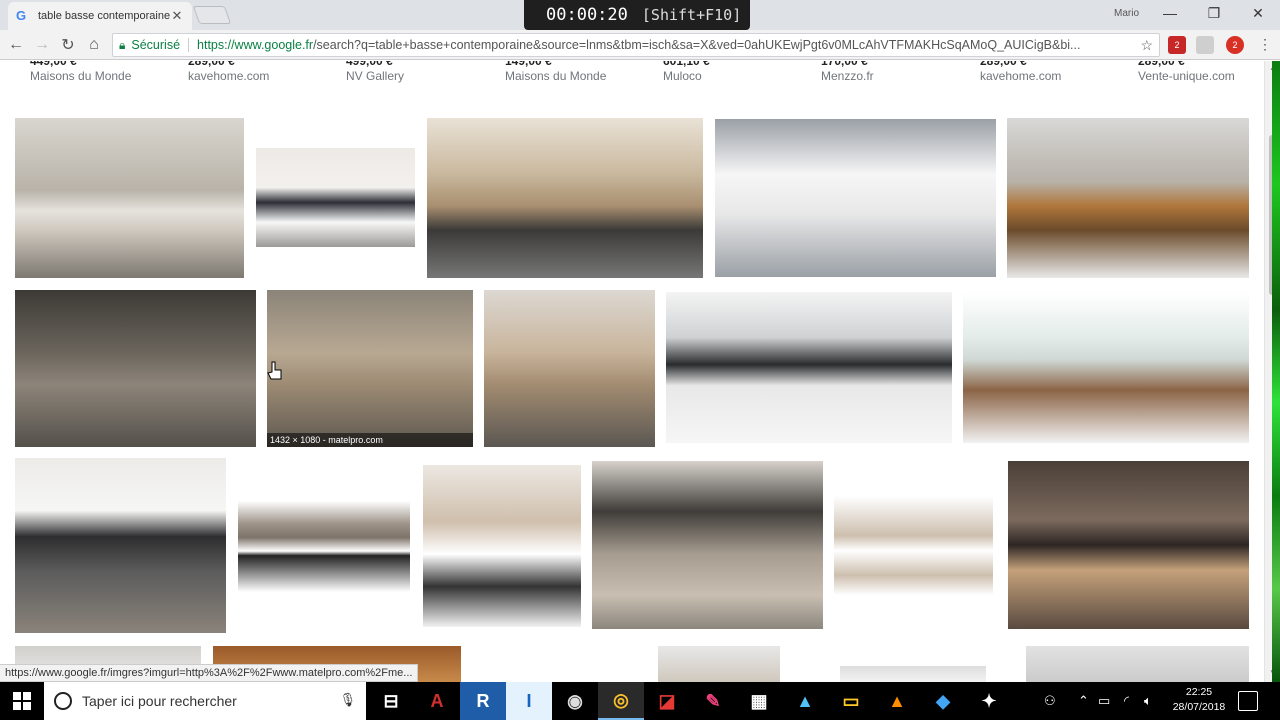  What do you see at coordinates (759, 701) in the screenshot?
I see `calculator-app-icon: ▦` at bounding box center [759, 701].